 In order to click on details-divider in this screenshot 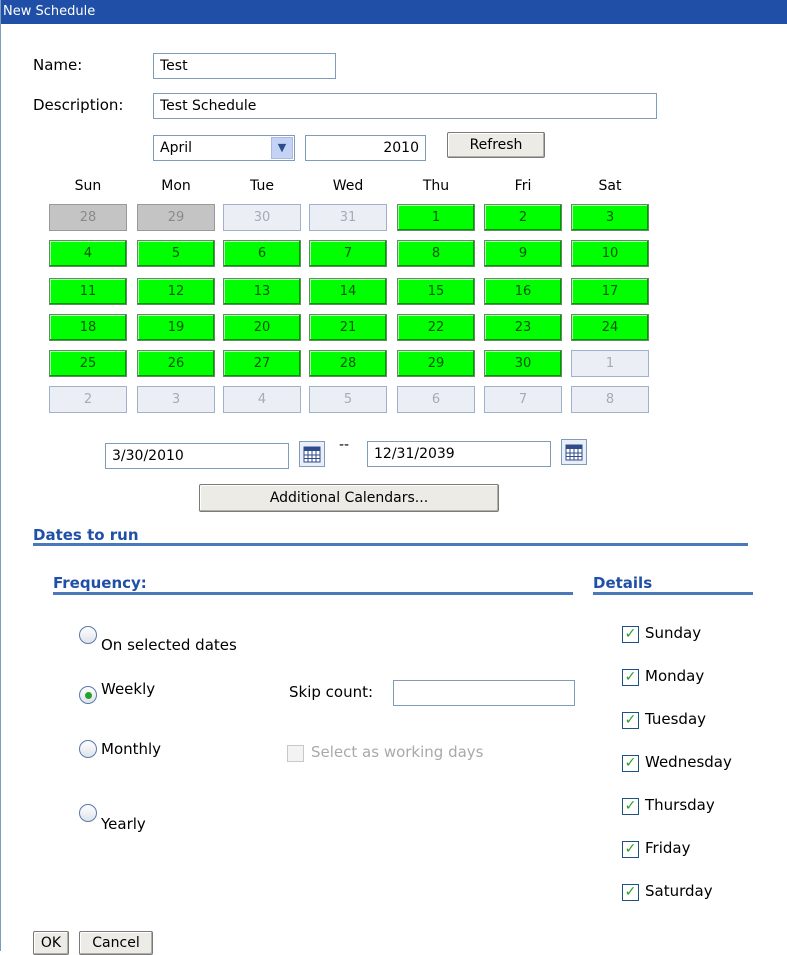, I will do `click(673, 593)`.